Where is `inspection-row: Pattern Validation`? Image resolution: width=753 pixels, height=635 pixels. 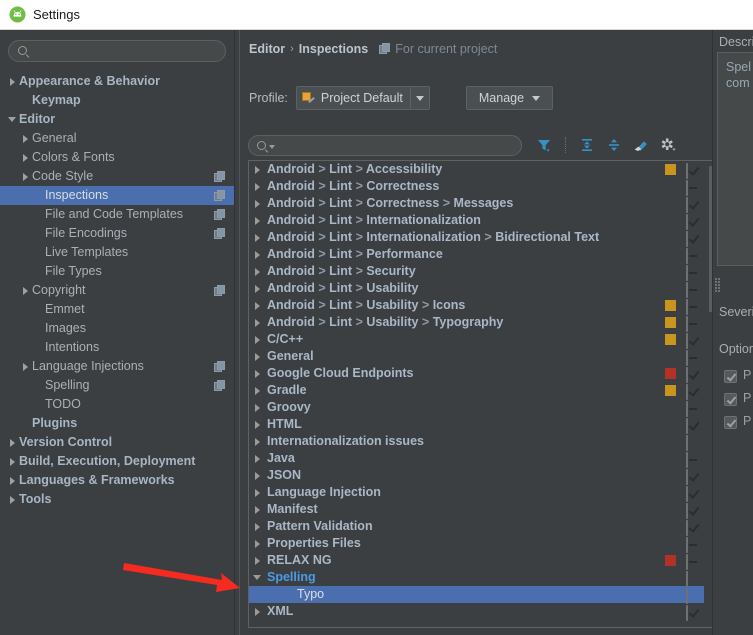 inspection-row: Pattern Validation is located at coordinates (476, 527).